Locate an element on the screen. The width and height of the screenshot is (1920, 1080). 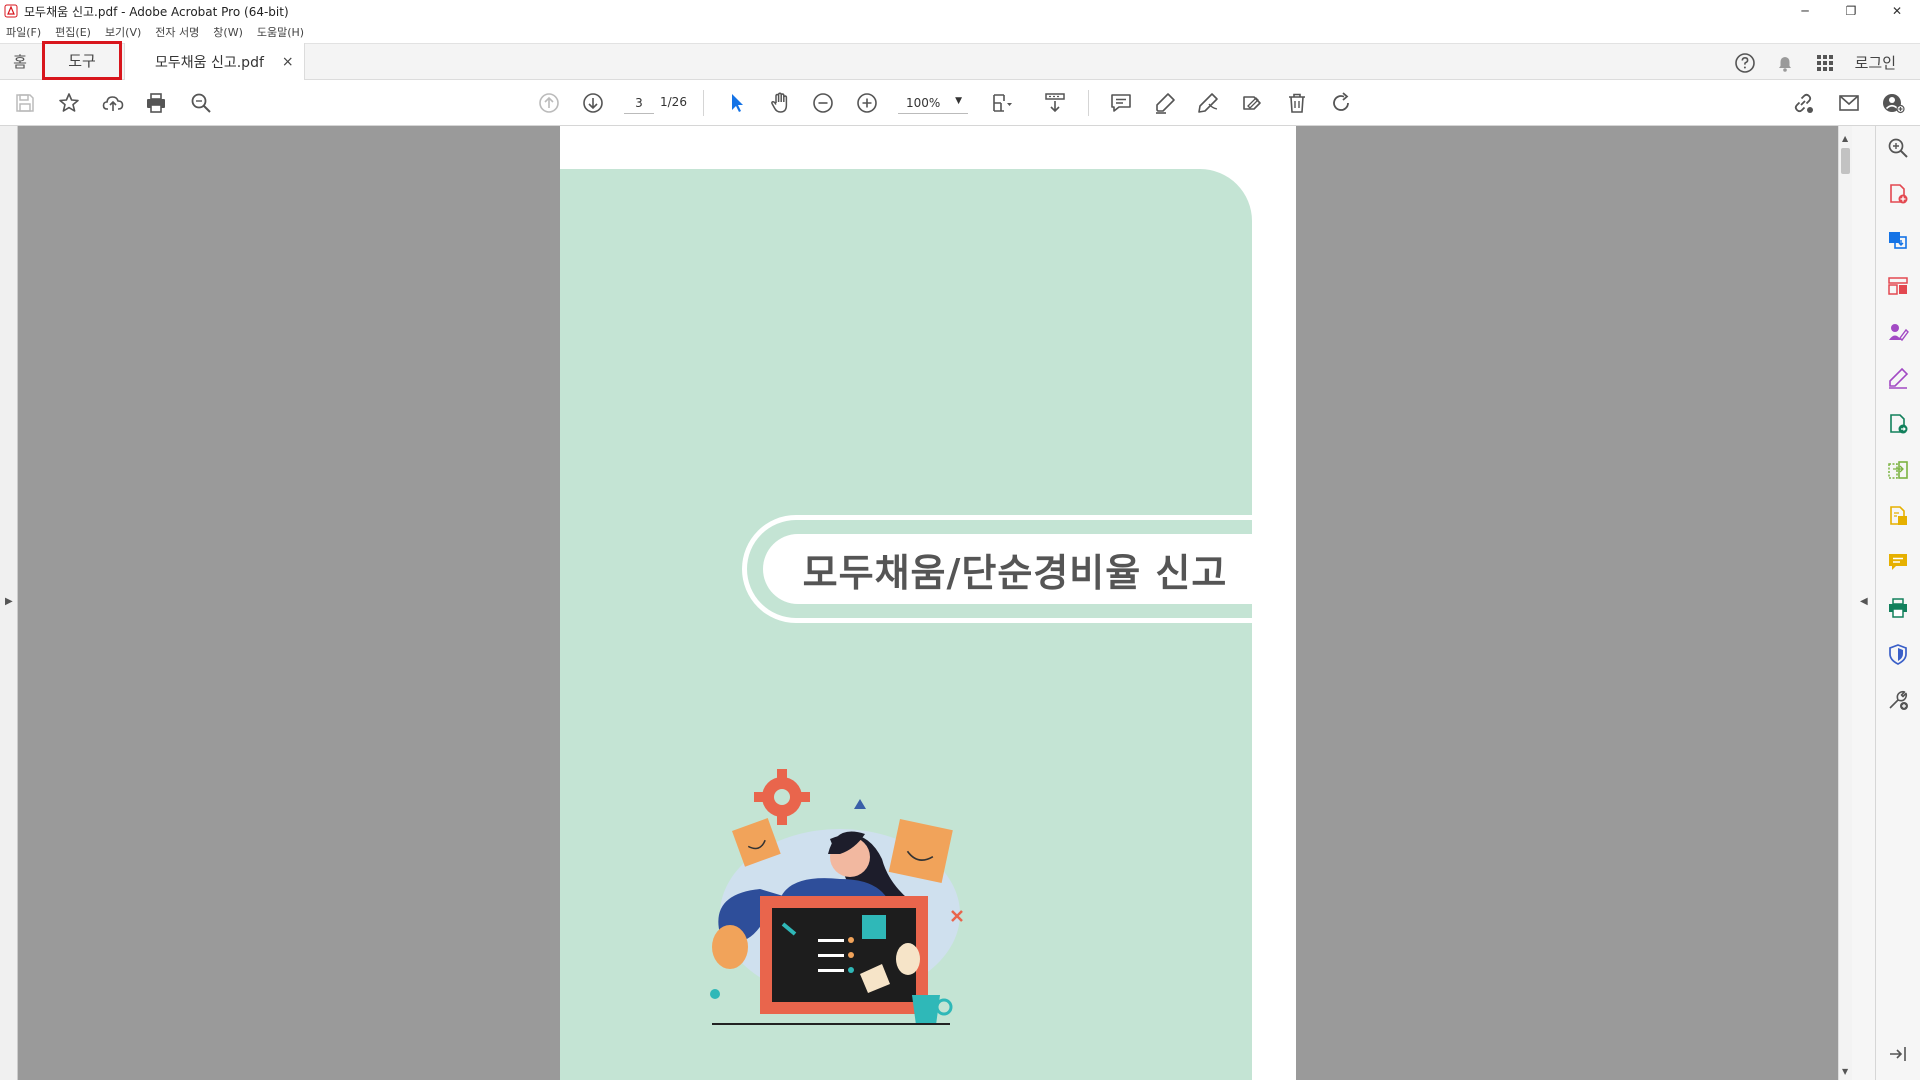
scroll-down-icon is located at coordinates (1055, 103).